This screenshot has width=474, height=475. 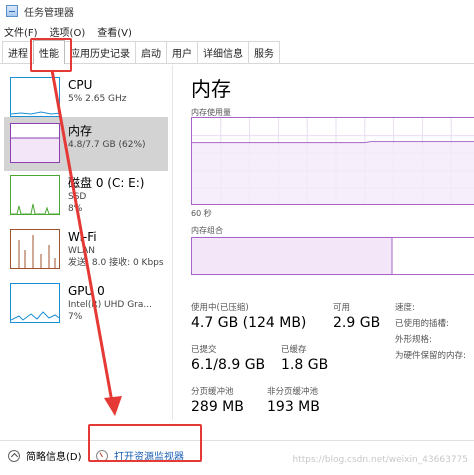 I want to click on task-manager-icon, so click(x=12, y=11).